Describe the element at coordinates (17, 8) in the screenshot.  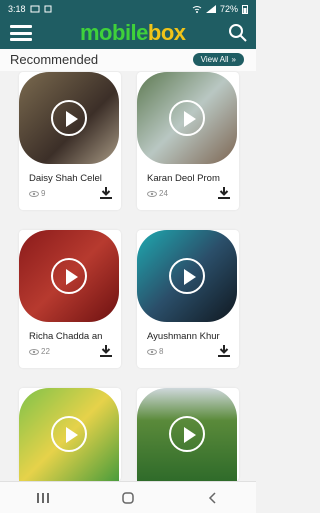
I see `status-time: 3:18` at that location.